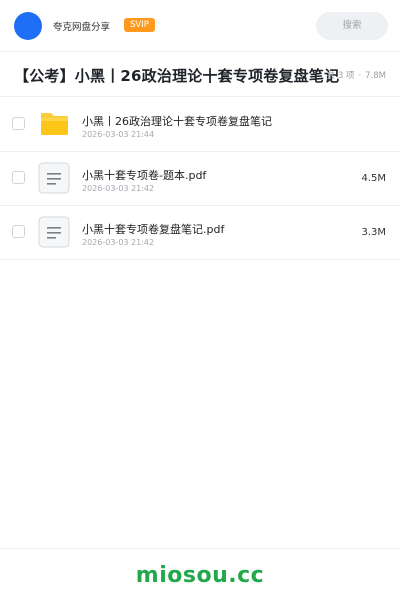 The height and width of the screenshot is (600, 400). I want to click on list-item: 小黑十套专项卷复盘笔记.pdf 2026-03-03 21:42 3.3M, so click(200, 233).